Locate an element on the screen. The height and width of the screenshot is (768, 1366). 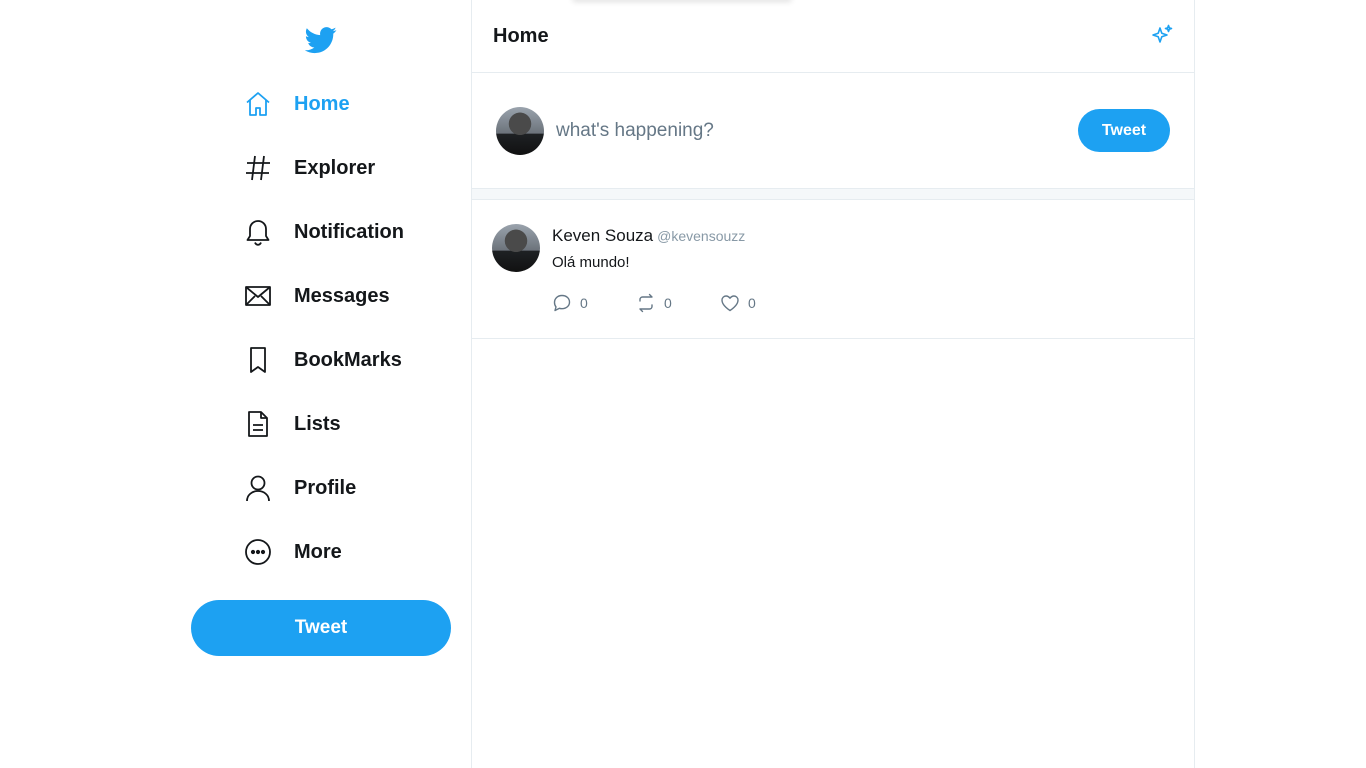
nav-item-lists: Lists is located at coordinates (324, 424).